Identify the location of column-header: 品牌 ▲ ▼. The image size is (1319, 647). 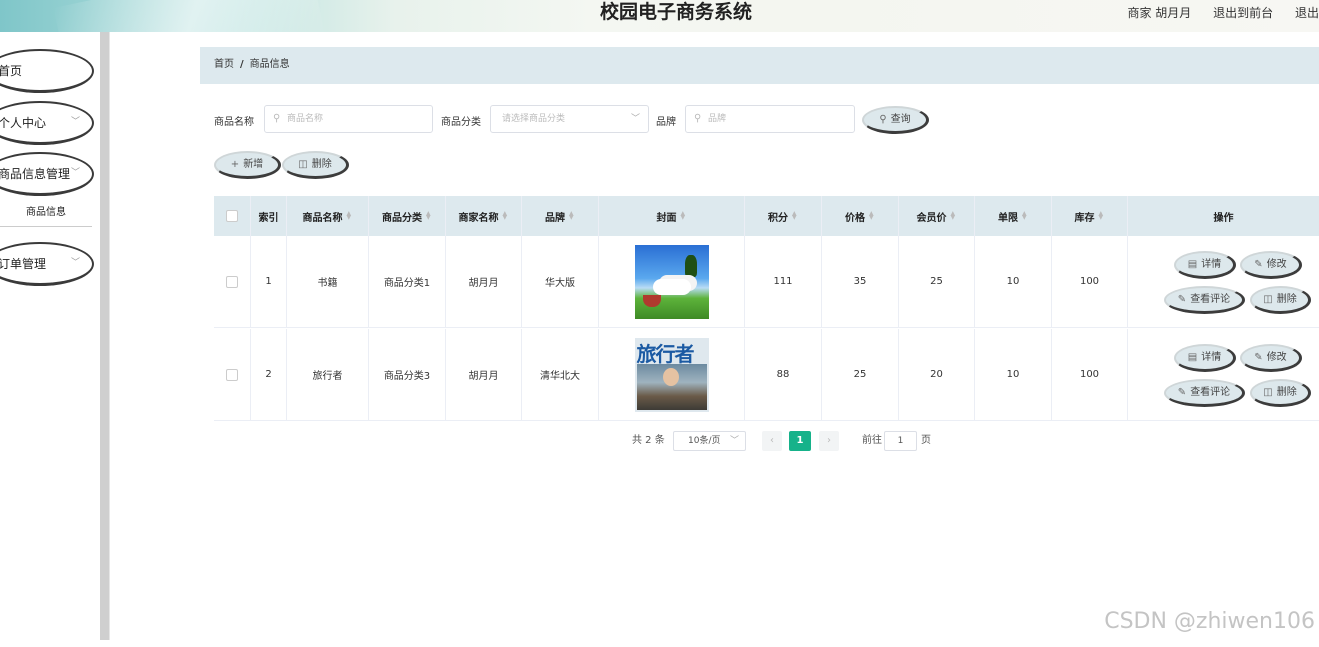
(560, 216).